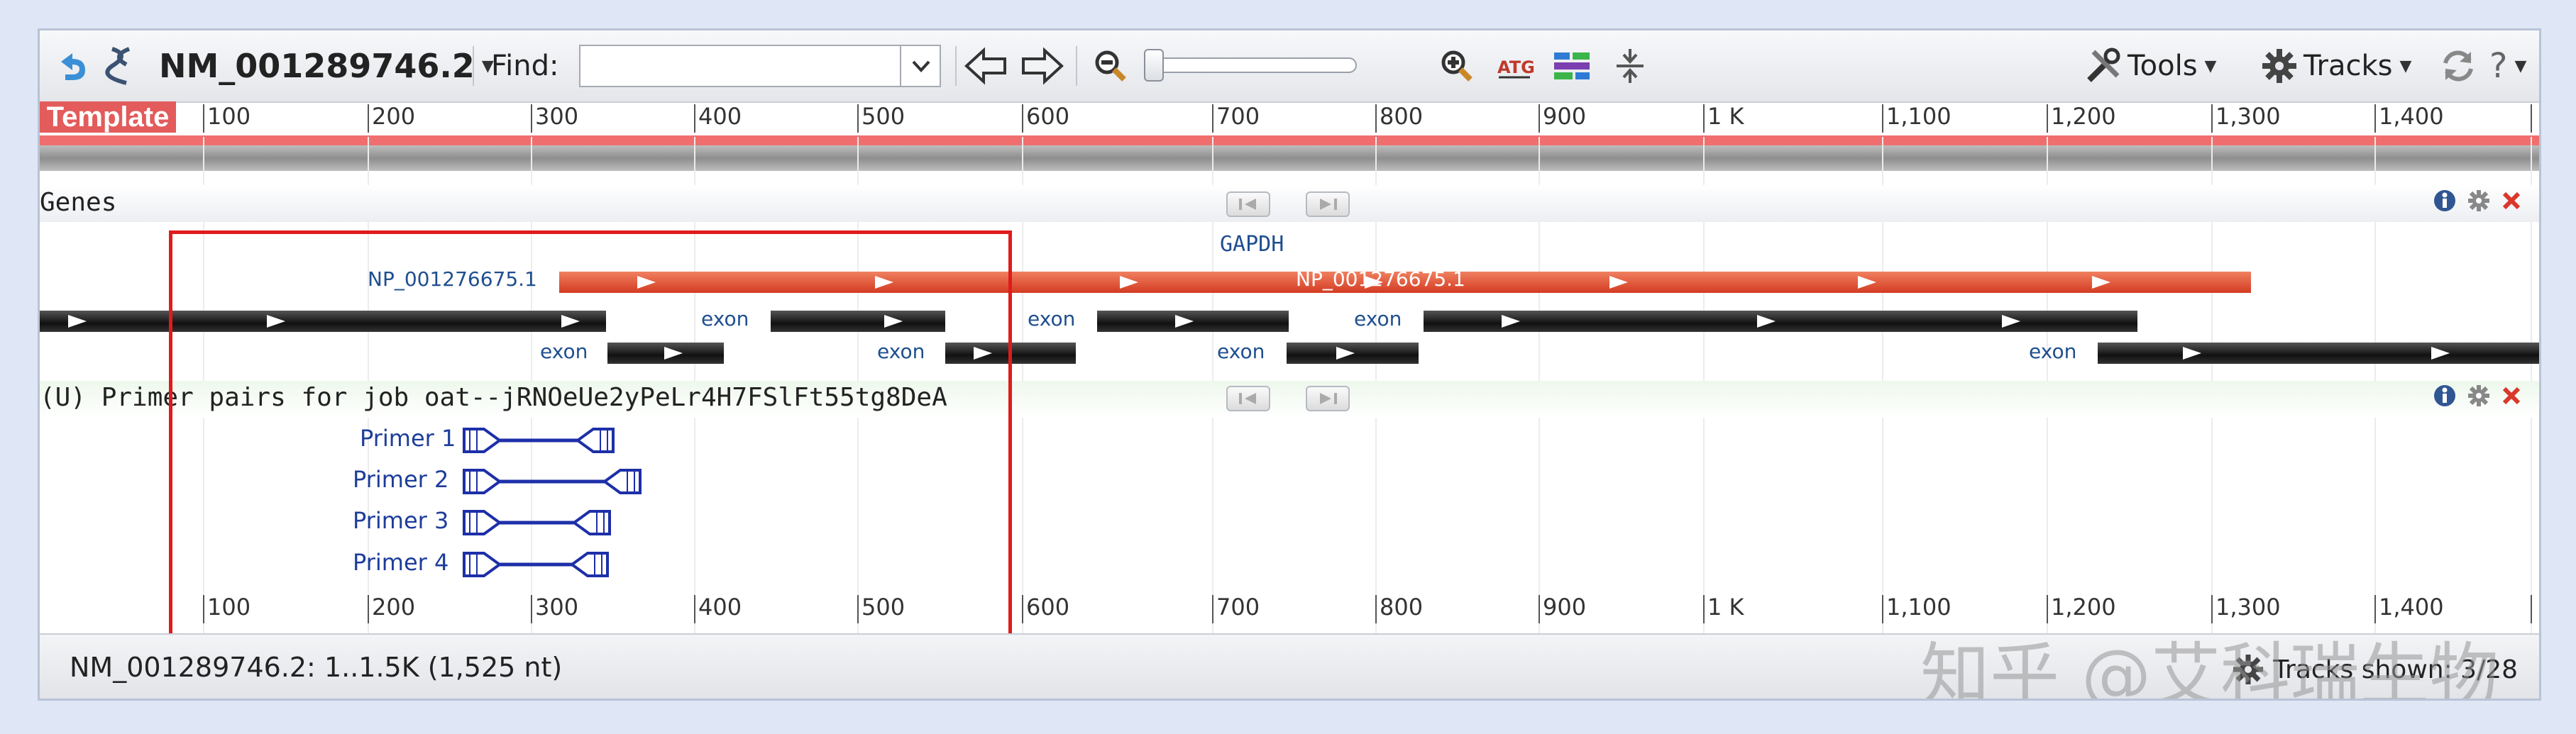  What do you see at coordinates (2248, 607) in the screenshot?
I see `ruler-tick-label: 1,300` at bounding box center [2248, 607].